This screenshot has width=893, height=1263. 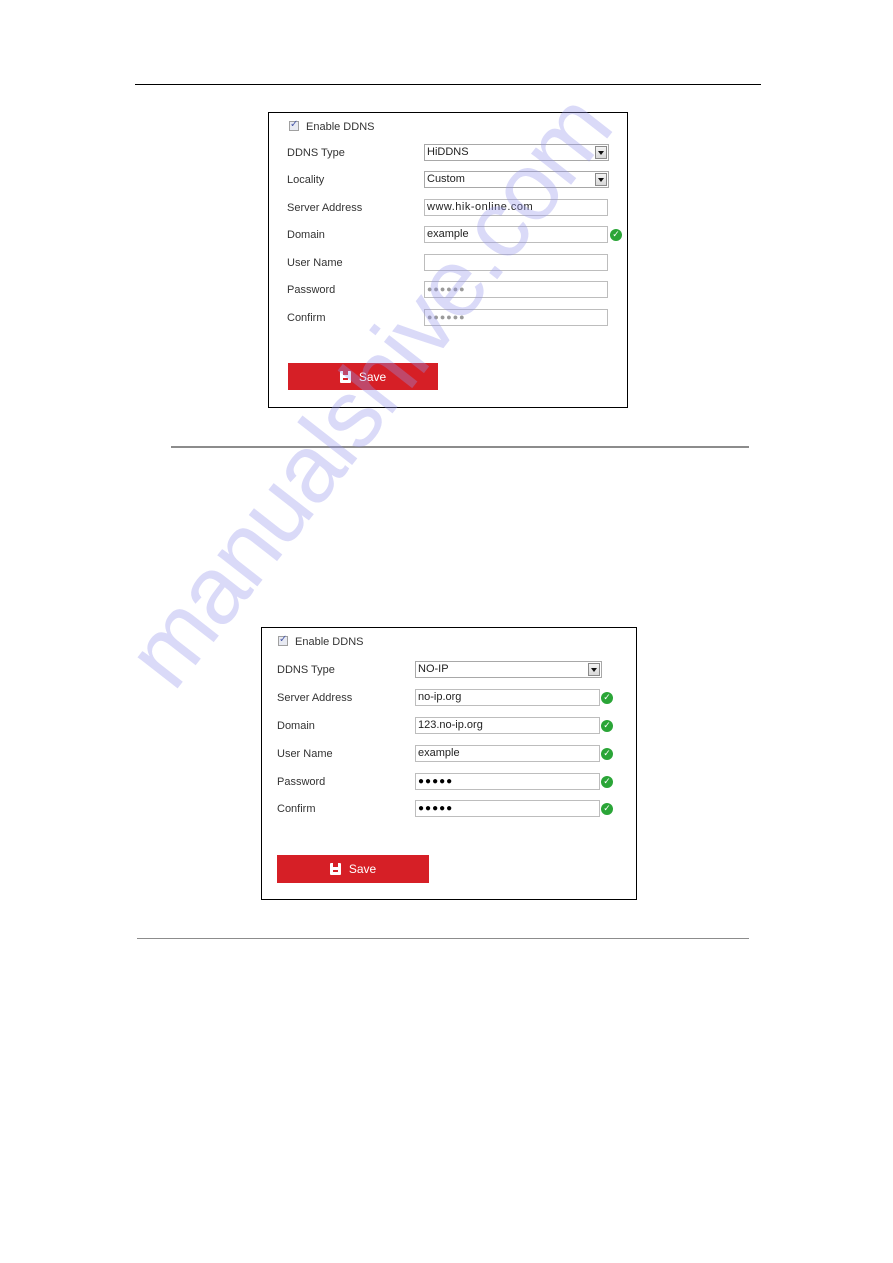 I want to click on domain-row: Domain example ✓, so click(x=448, y=235).